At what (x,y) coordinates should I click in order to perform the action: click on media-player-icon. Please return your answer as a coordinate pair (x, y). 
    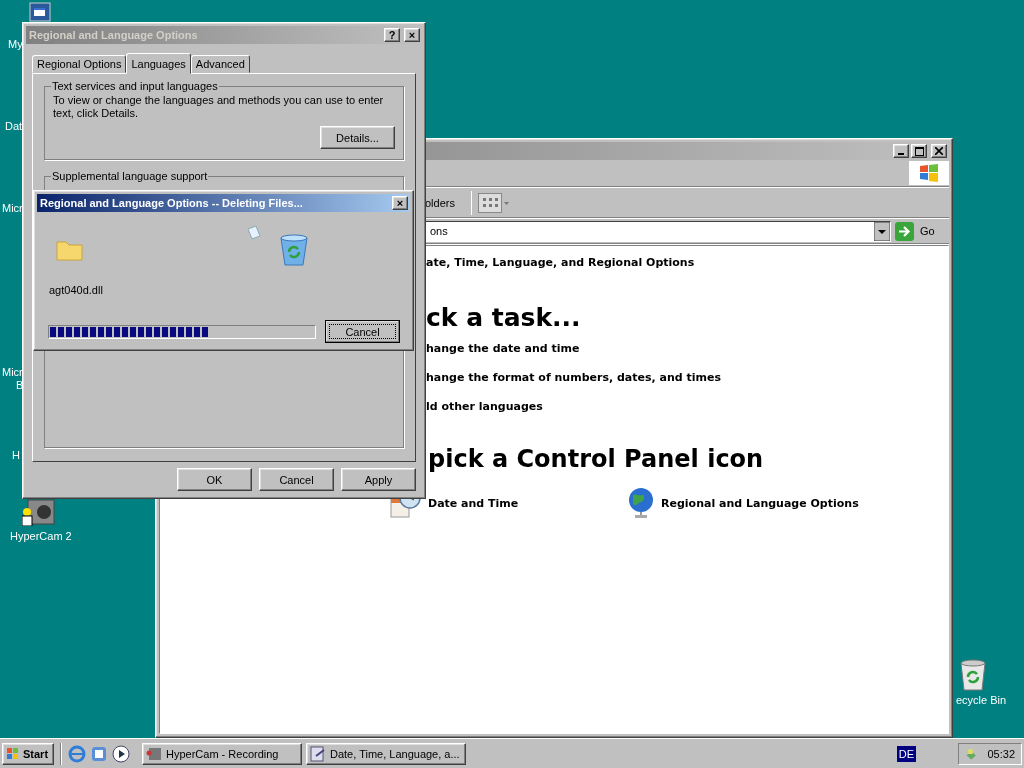
    Looking at the image, I should click on (121, 753).